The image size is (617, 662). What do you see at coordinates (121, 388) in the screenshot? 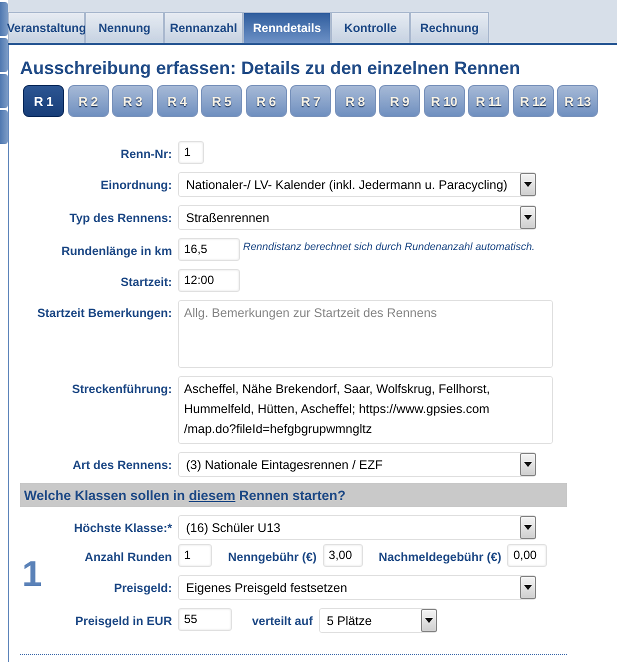
I see `field-label: Streckenführung:` at bounding box center [121, 388].